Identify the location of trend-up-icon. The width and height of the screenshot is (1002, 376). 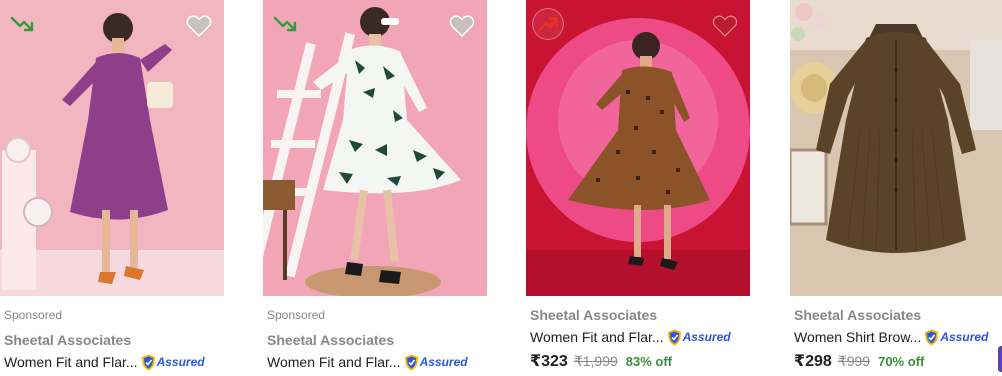
(548, 24).